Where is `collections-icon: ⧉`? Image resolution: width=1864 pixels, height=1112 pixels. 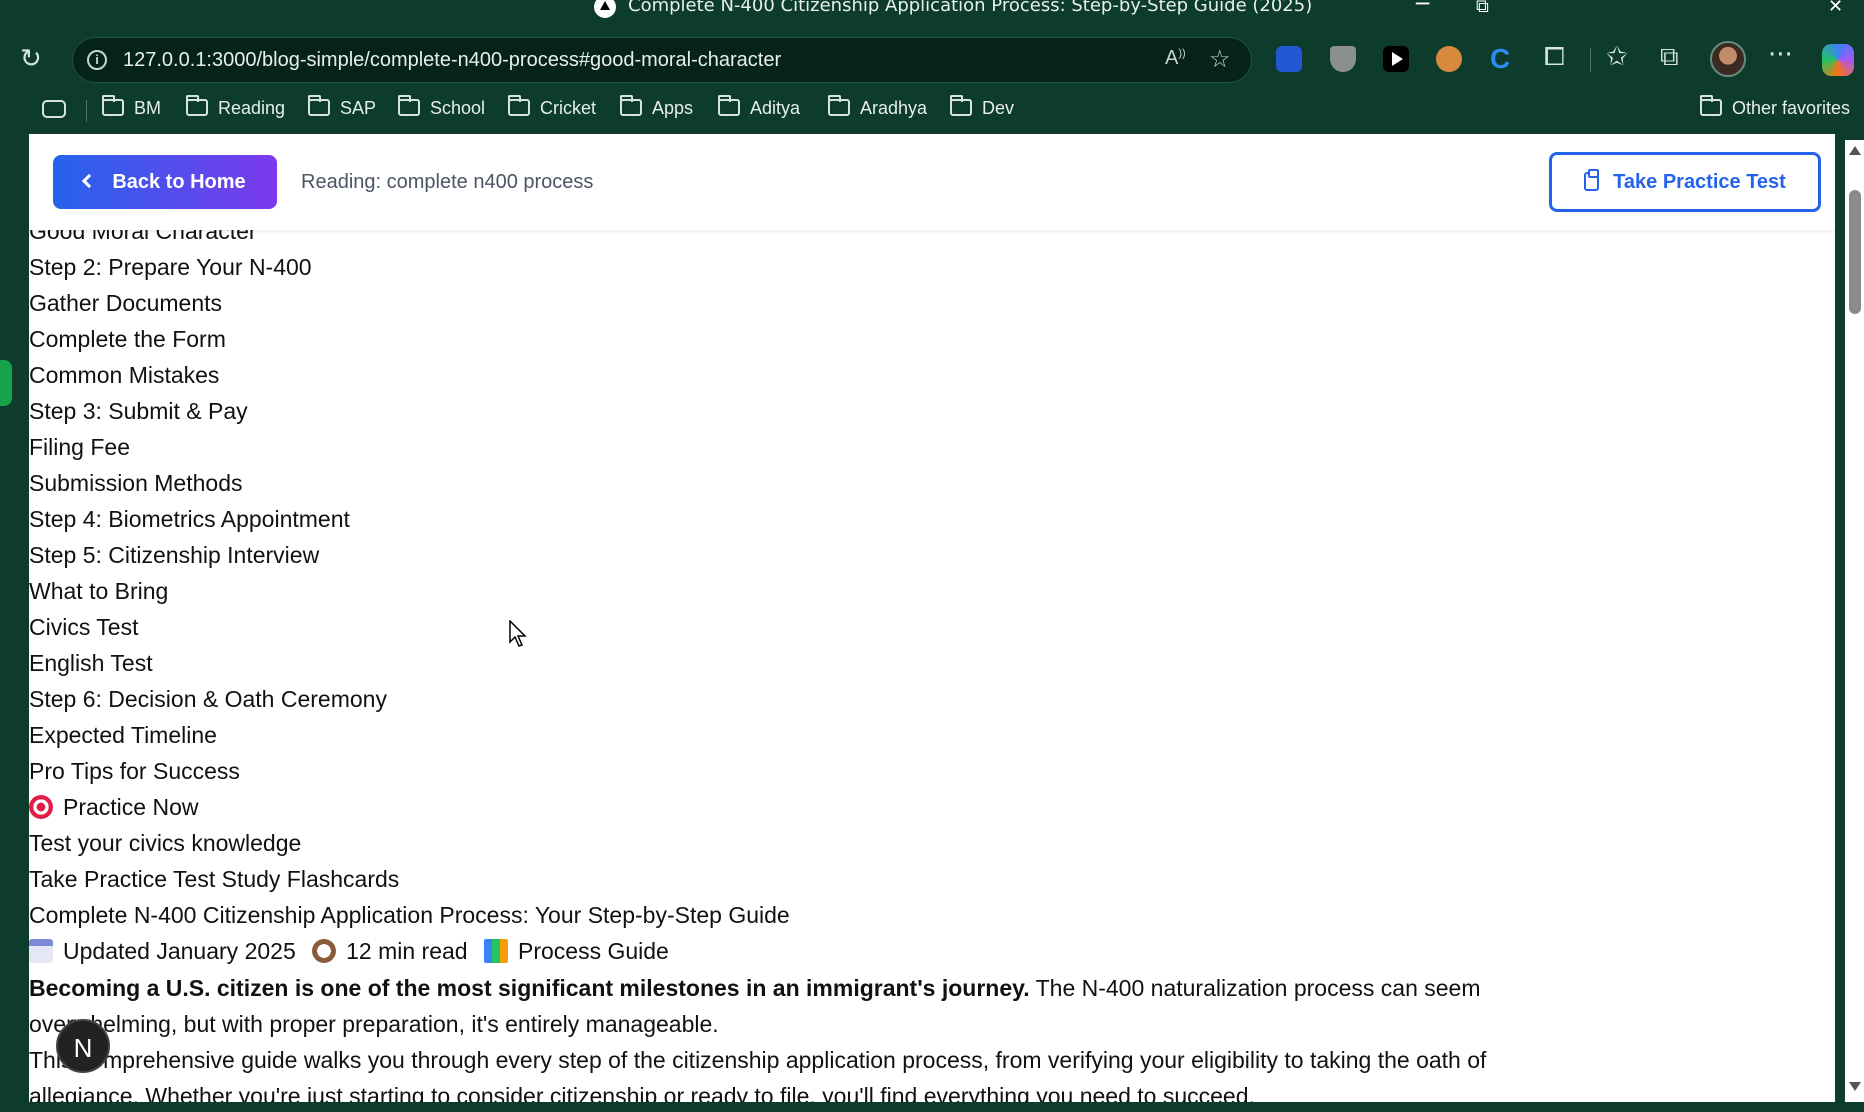 collections-icon: ⧉ is located at coordinates (1669, 57).